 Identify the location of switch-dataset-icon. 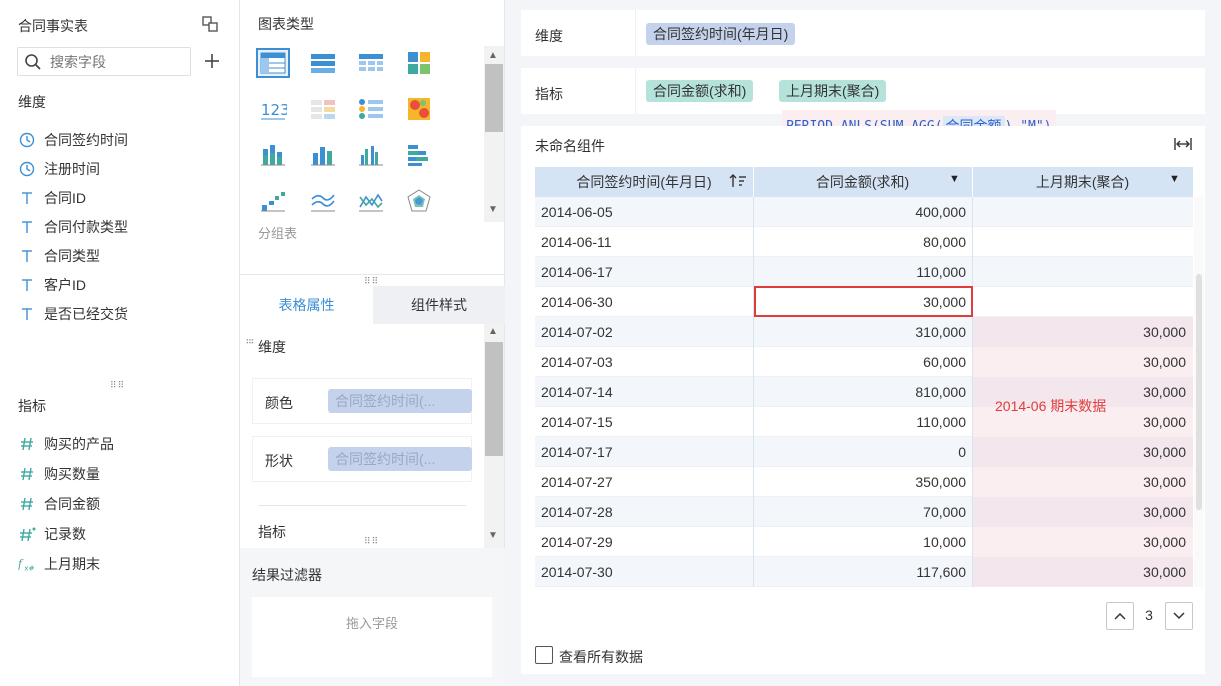
(210, 24).